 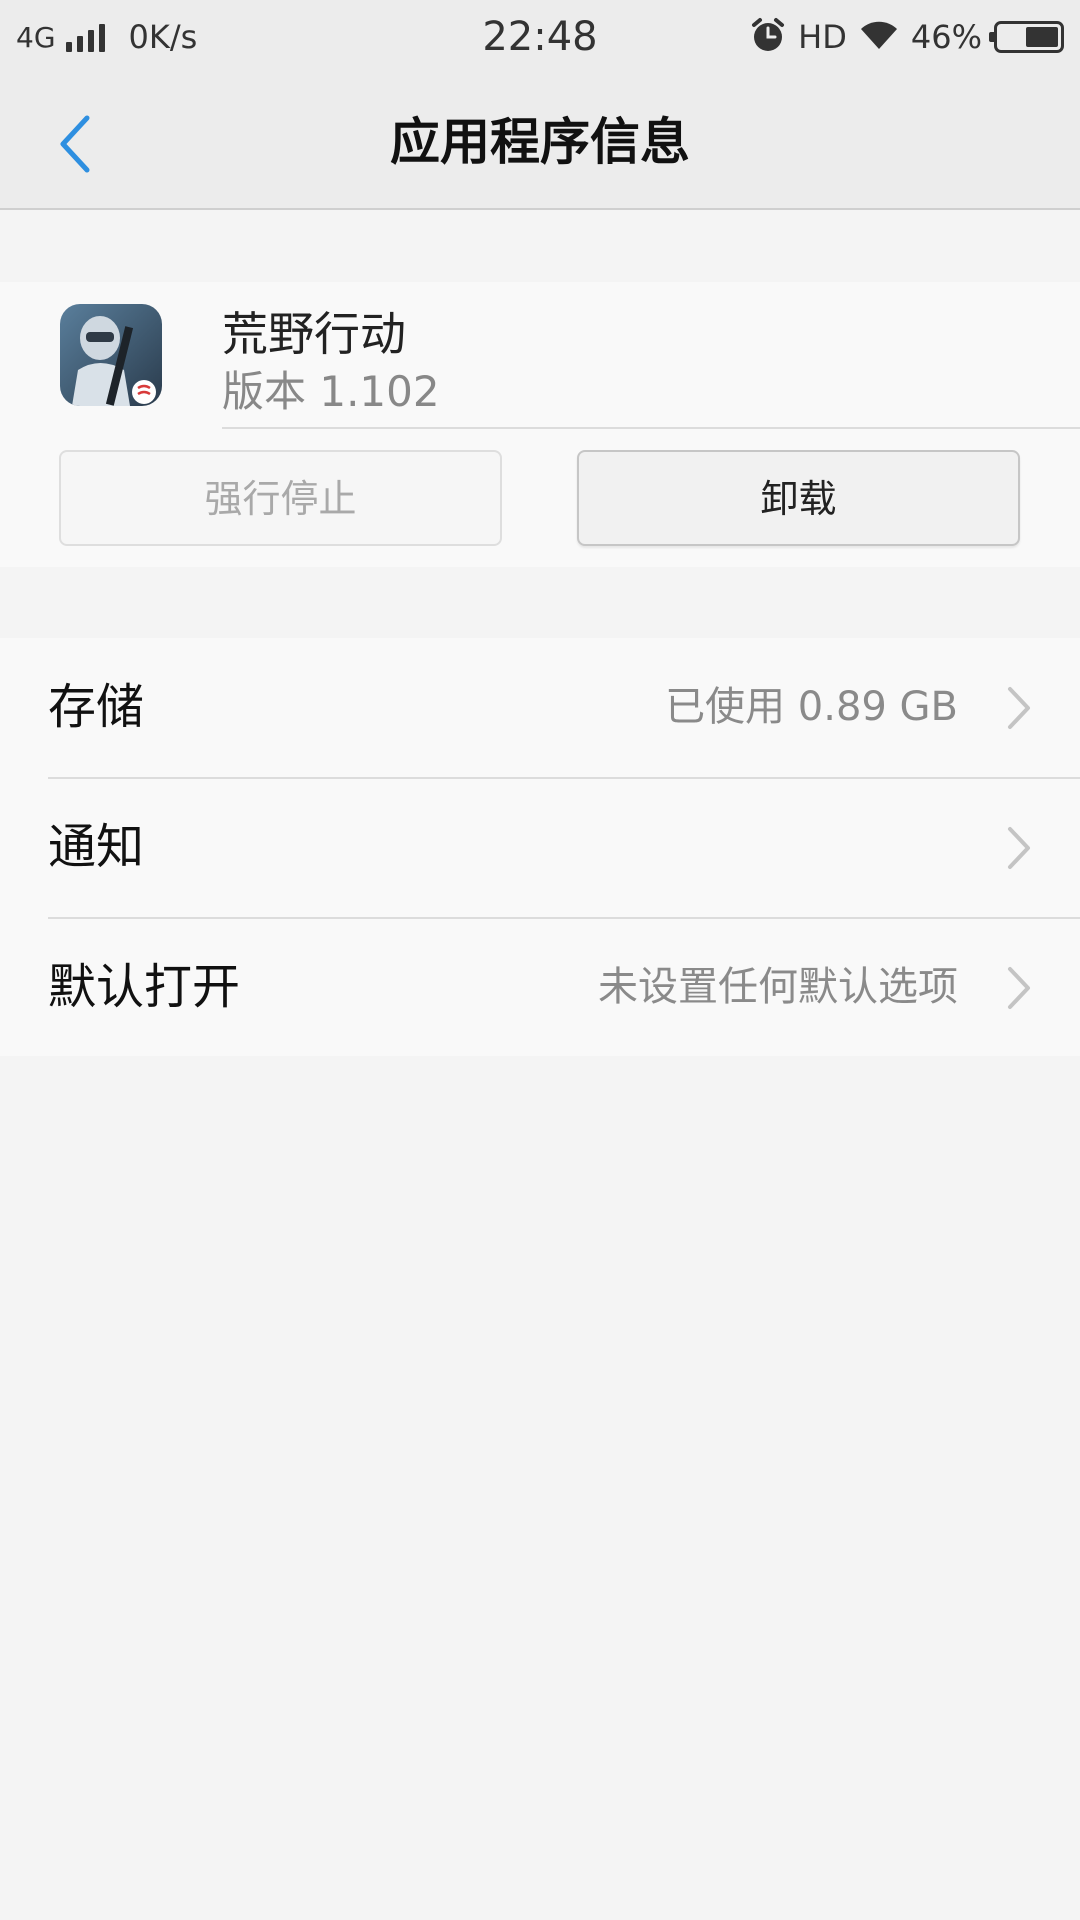 I want to click on divider, so click(x=651, y=428).